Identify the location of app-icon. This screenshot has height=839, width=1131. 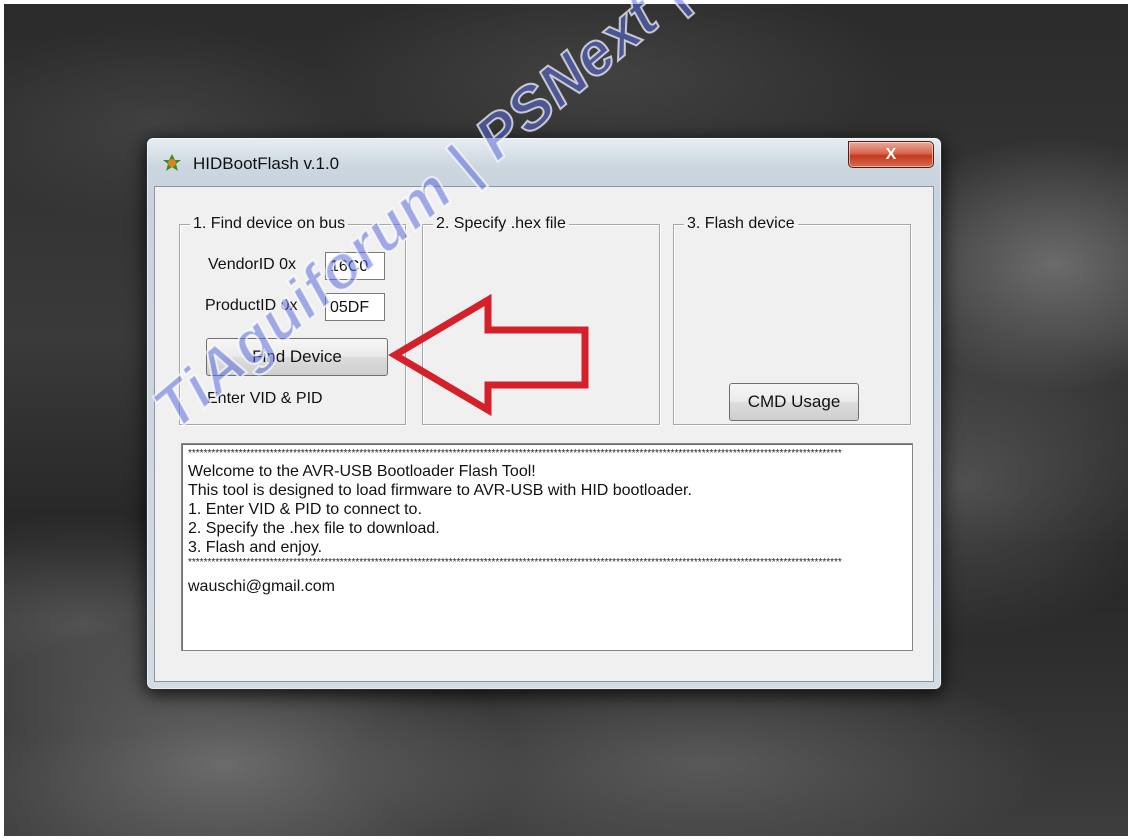
(172, 162).